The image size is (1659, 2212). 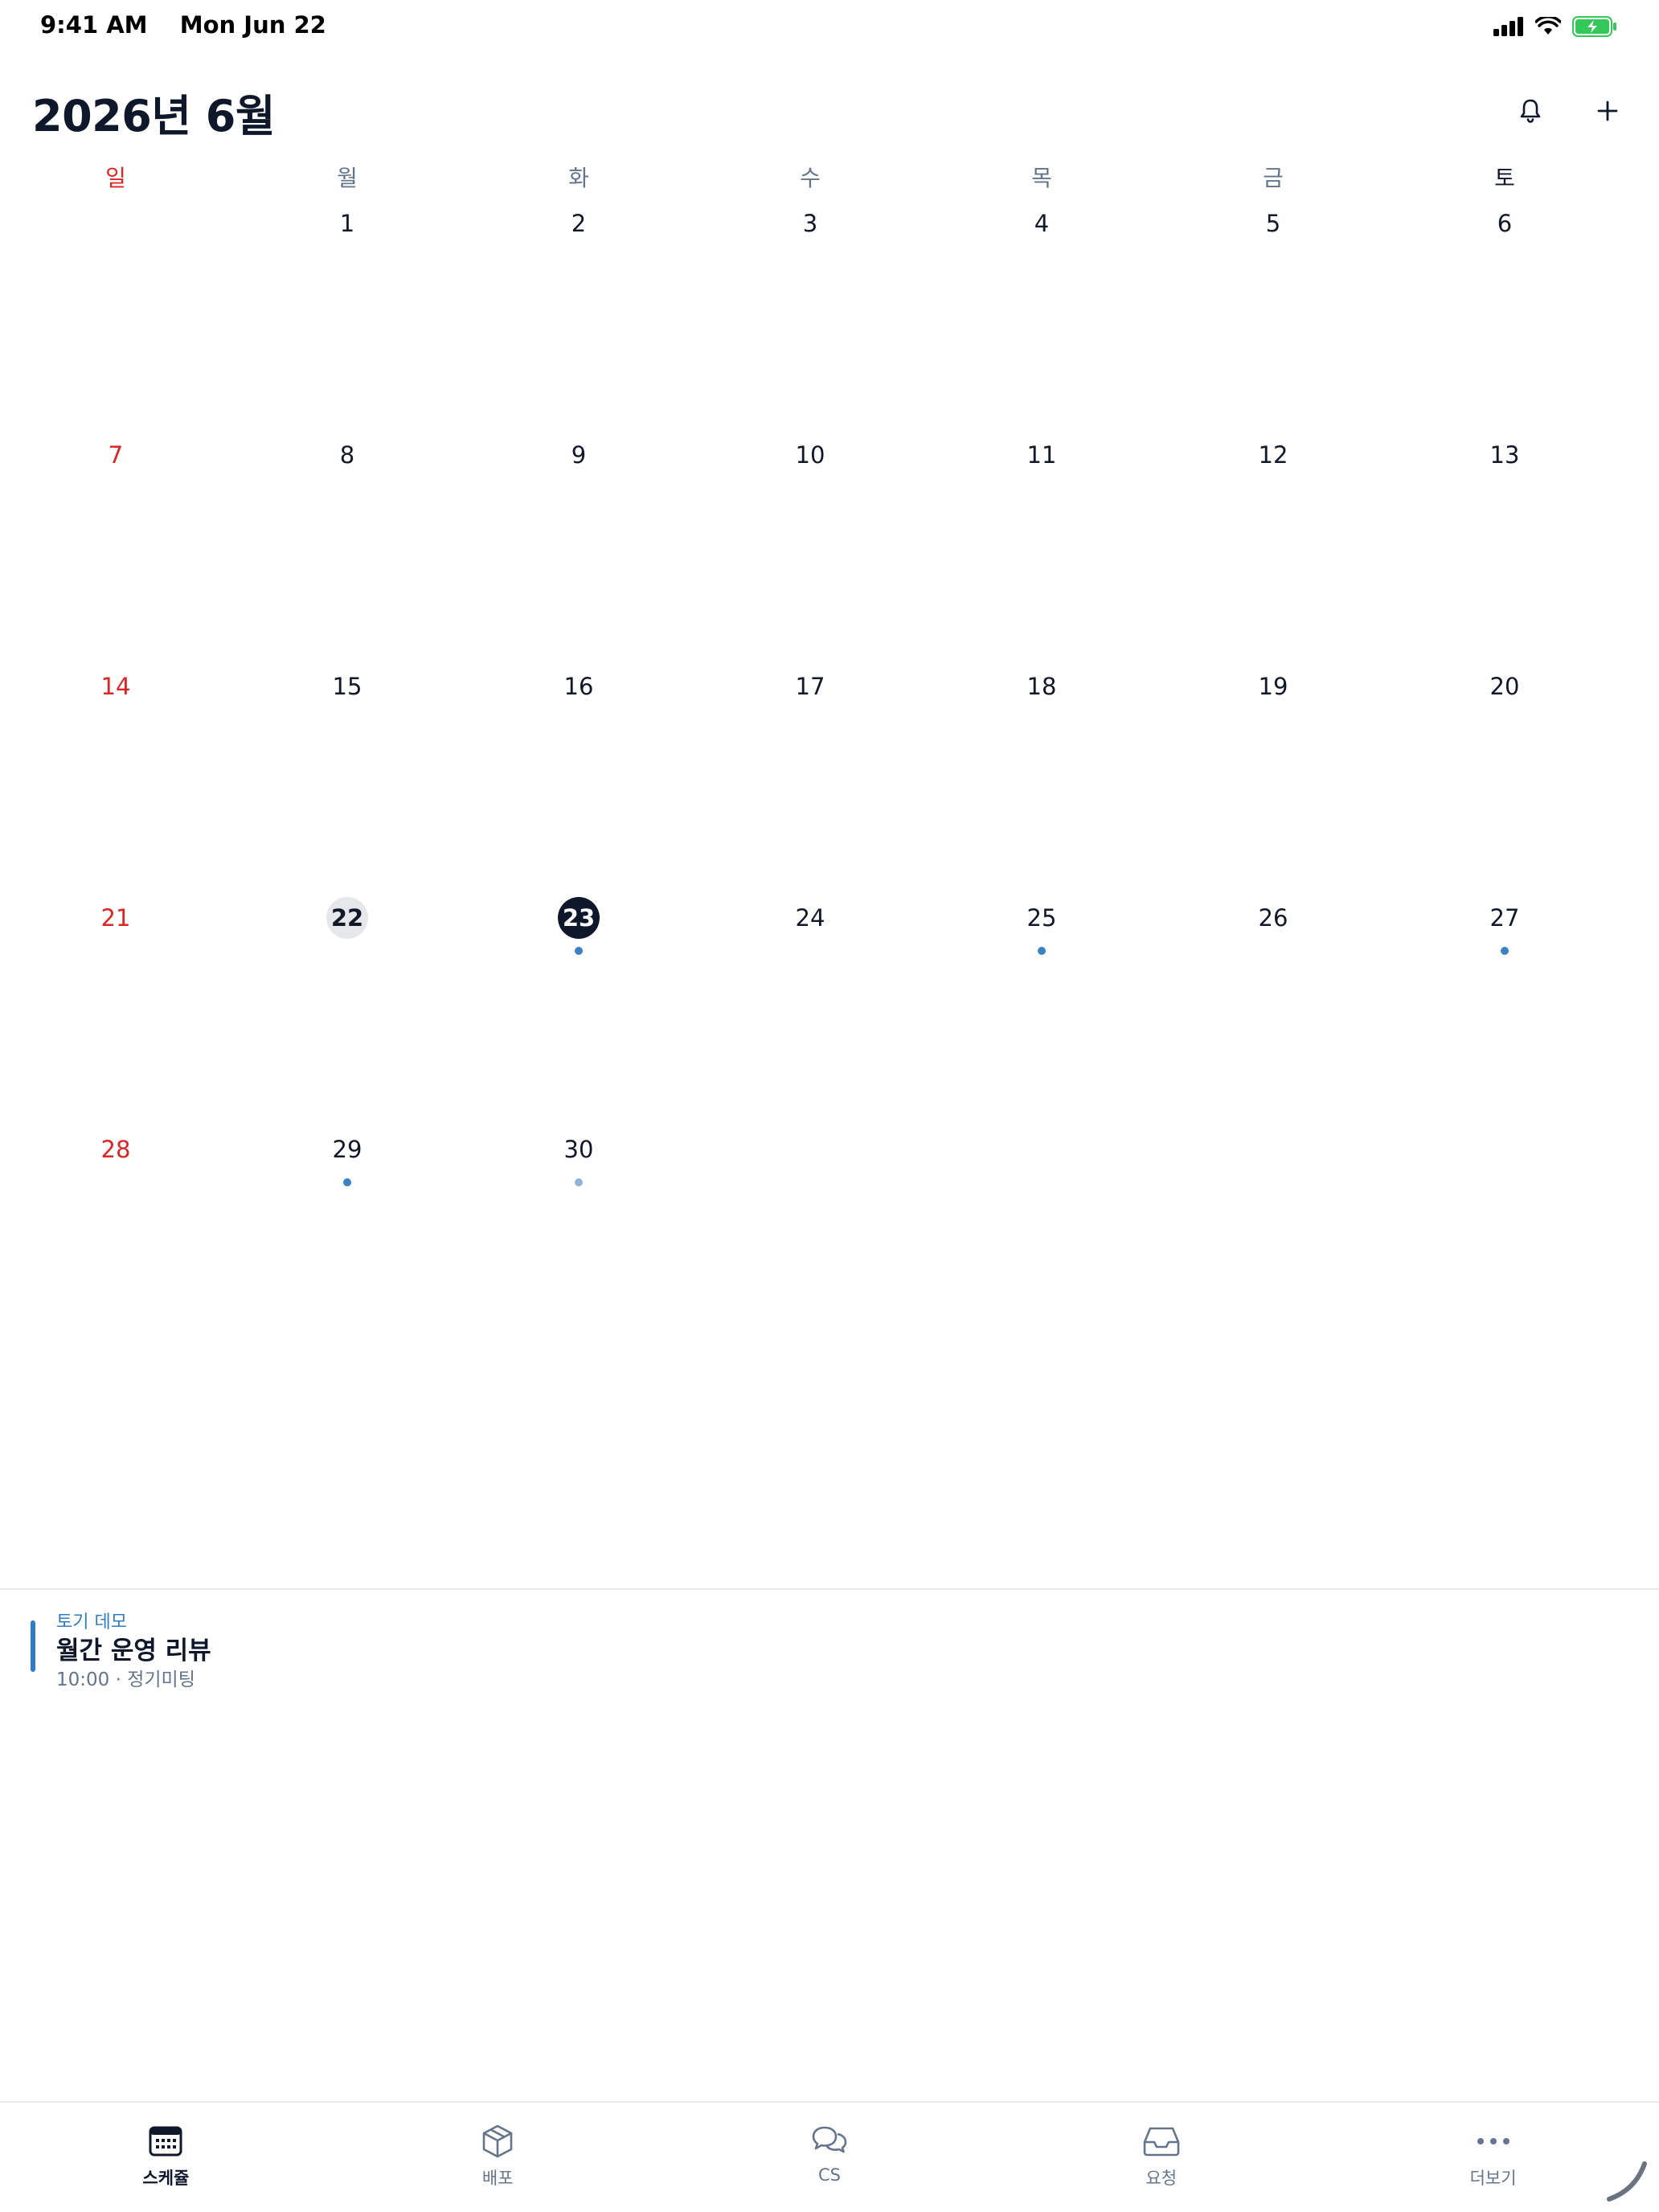 What do you see at coordinates (578, 686) in the screenshot?
I see `day-number: 16` at bounding box center [578, 686].